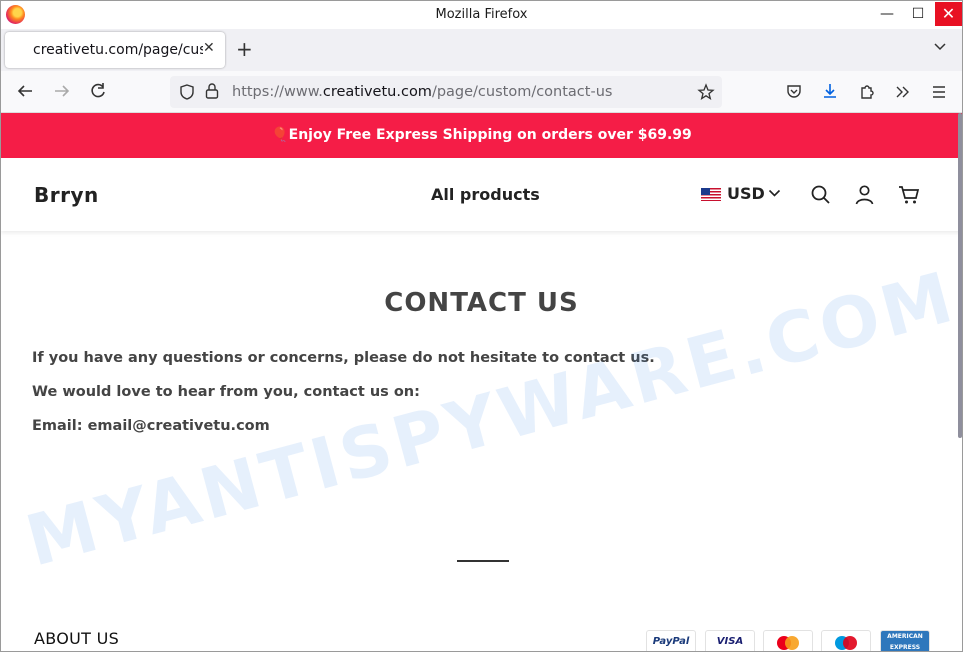 This screenshot has width=963, height=652. Describe the element at coordinates (960, 275) in the screenshot. I see `page-scrollbar` at that location.